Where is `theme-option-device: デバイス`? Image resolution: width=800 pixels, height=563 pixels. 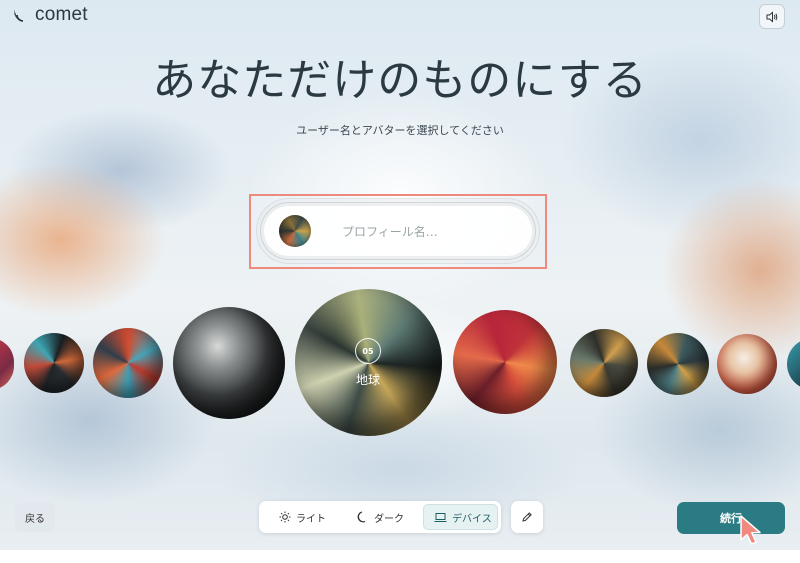
theme-option-device: デバイス is located at coordinates (460, 517).